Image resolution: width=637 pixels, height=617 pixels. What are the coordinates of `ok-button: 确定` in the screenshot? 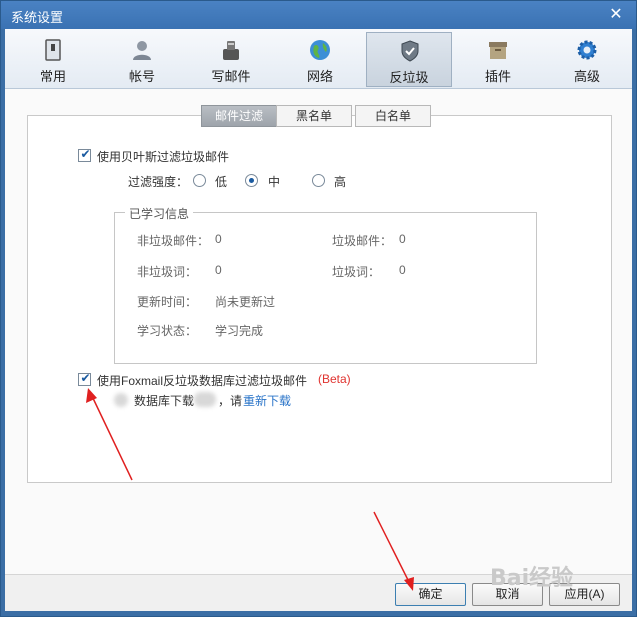 It's located at (430, 594).